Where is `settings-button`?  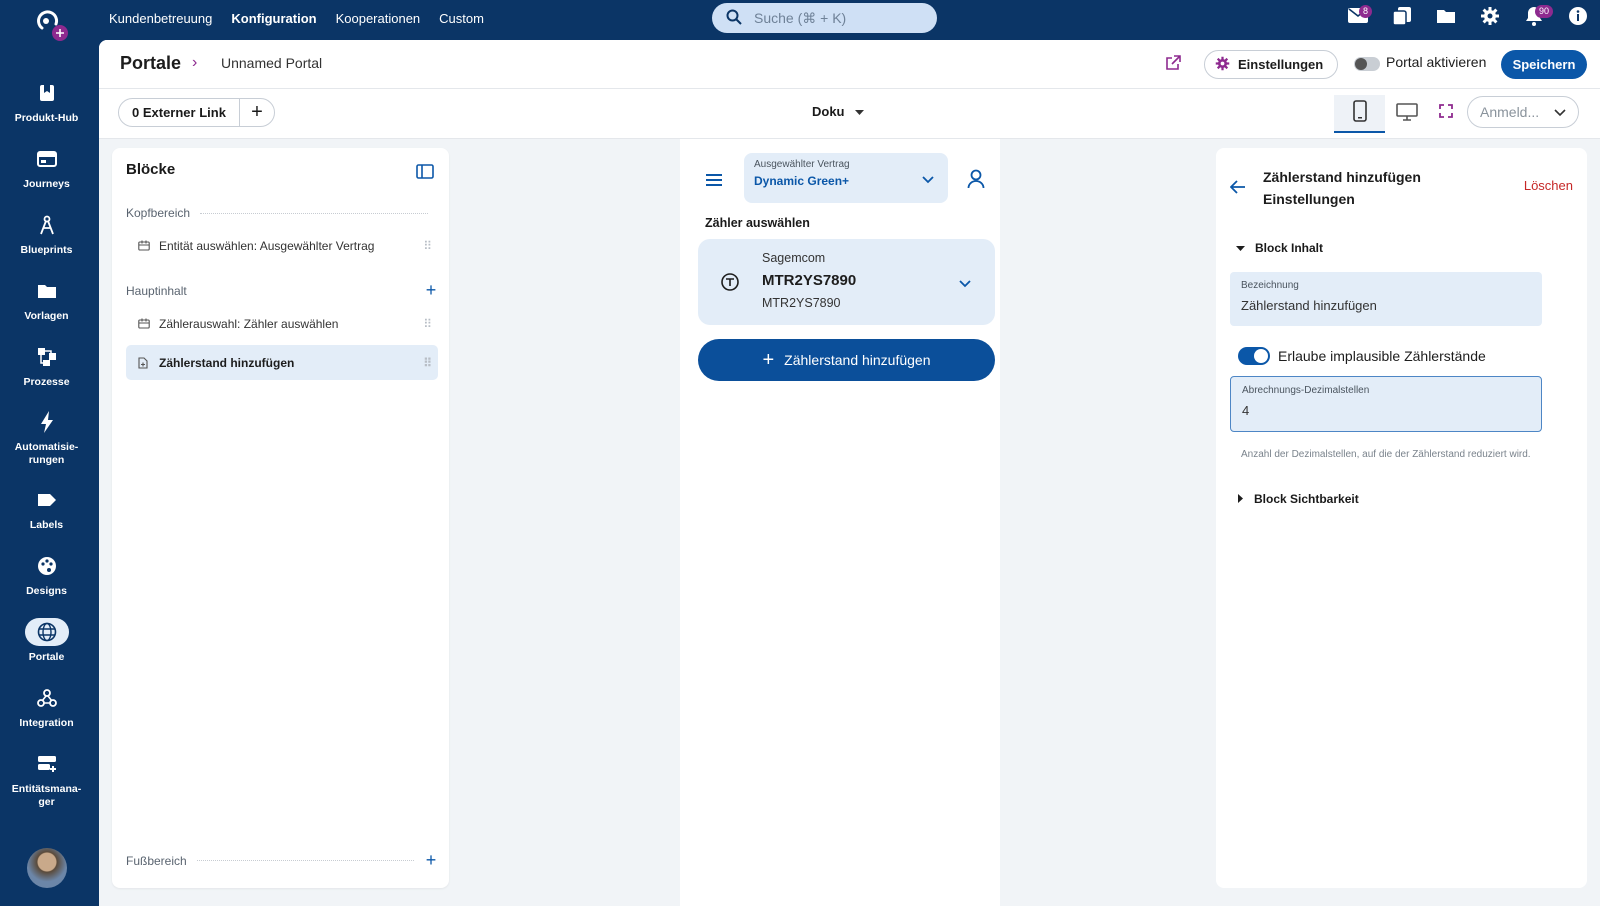
settings-button is located at coordinates (1490, 18).